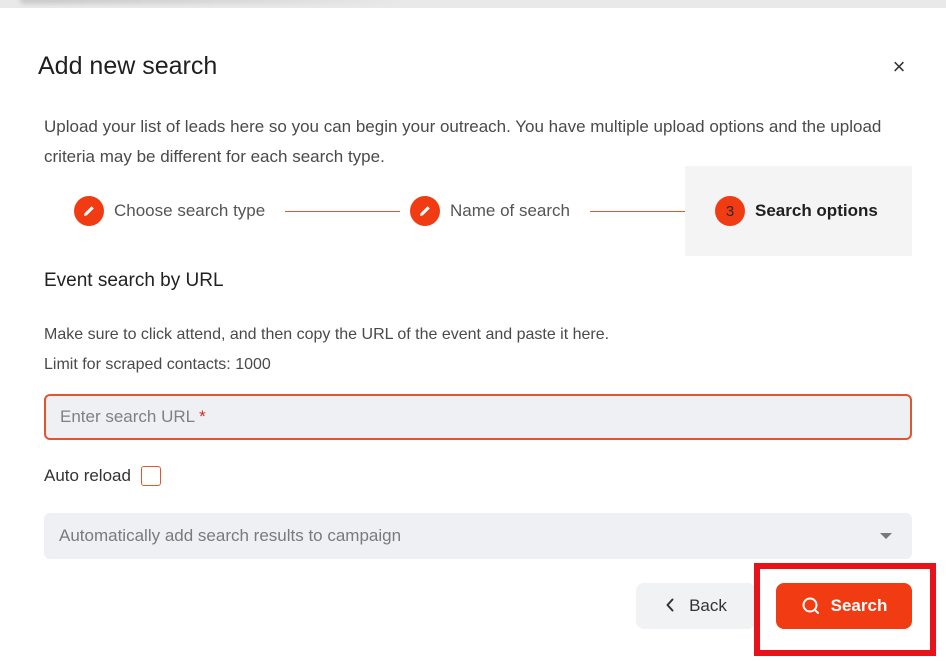 The image size is (946, 661). What do you see at coordinates (859, 605) in the screenshot?
I see `search-label: Search` at bounding box center [859, 605].